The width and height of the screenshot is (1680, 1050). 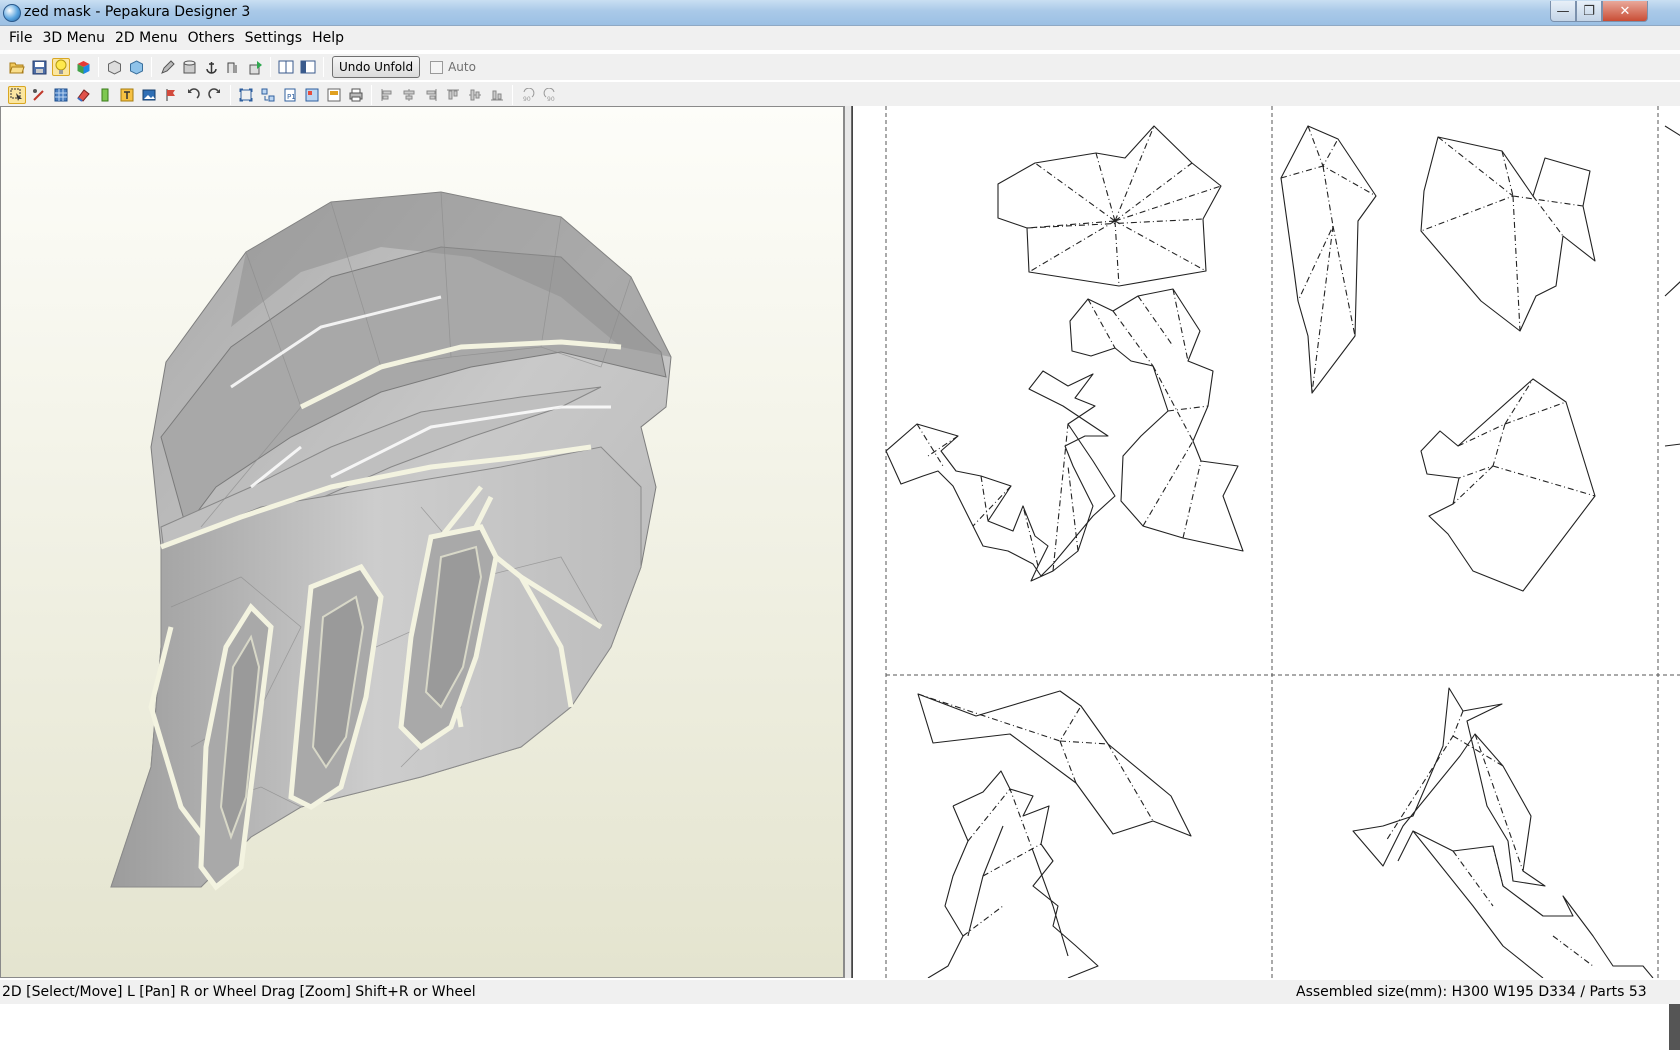 I want to click on glue-tab-icon, so click(x=105, y=95).